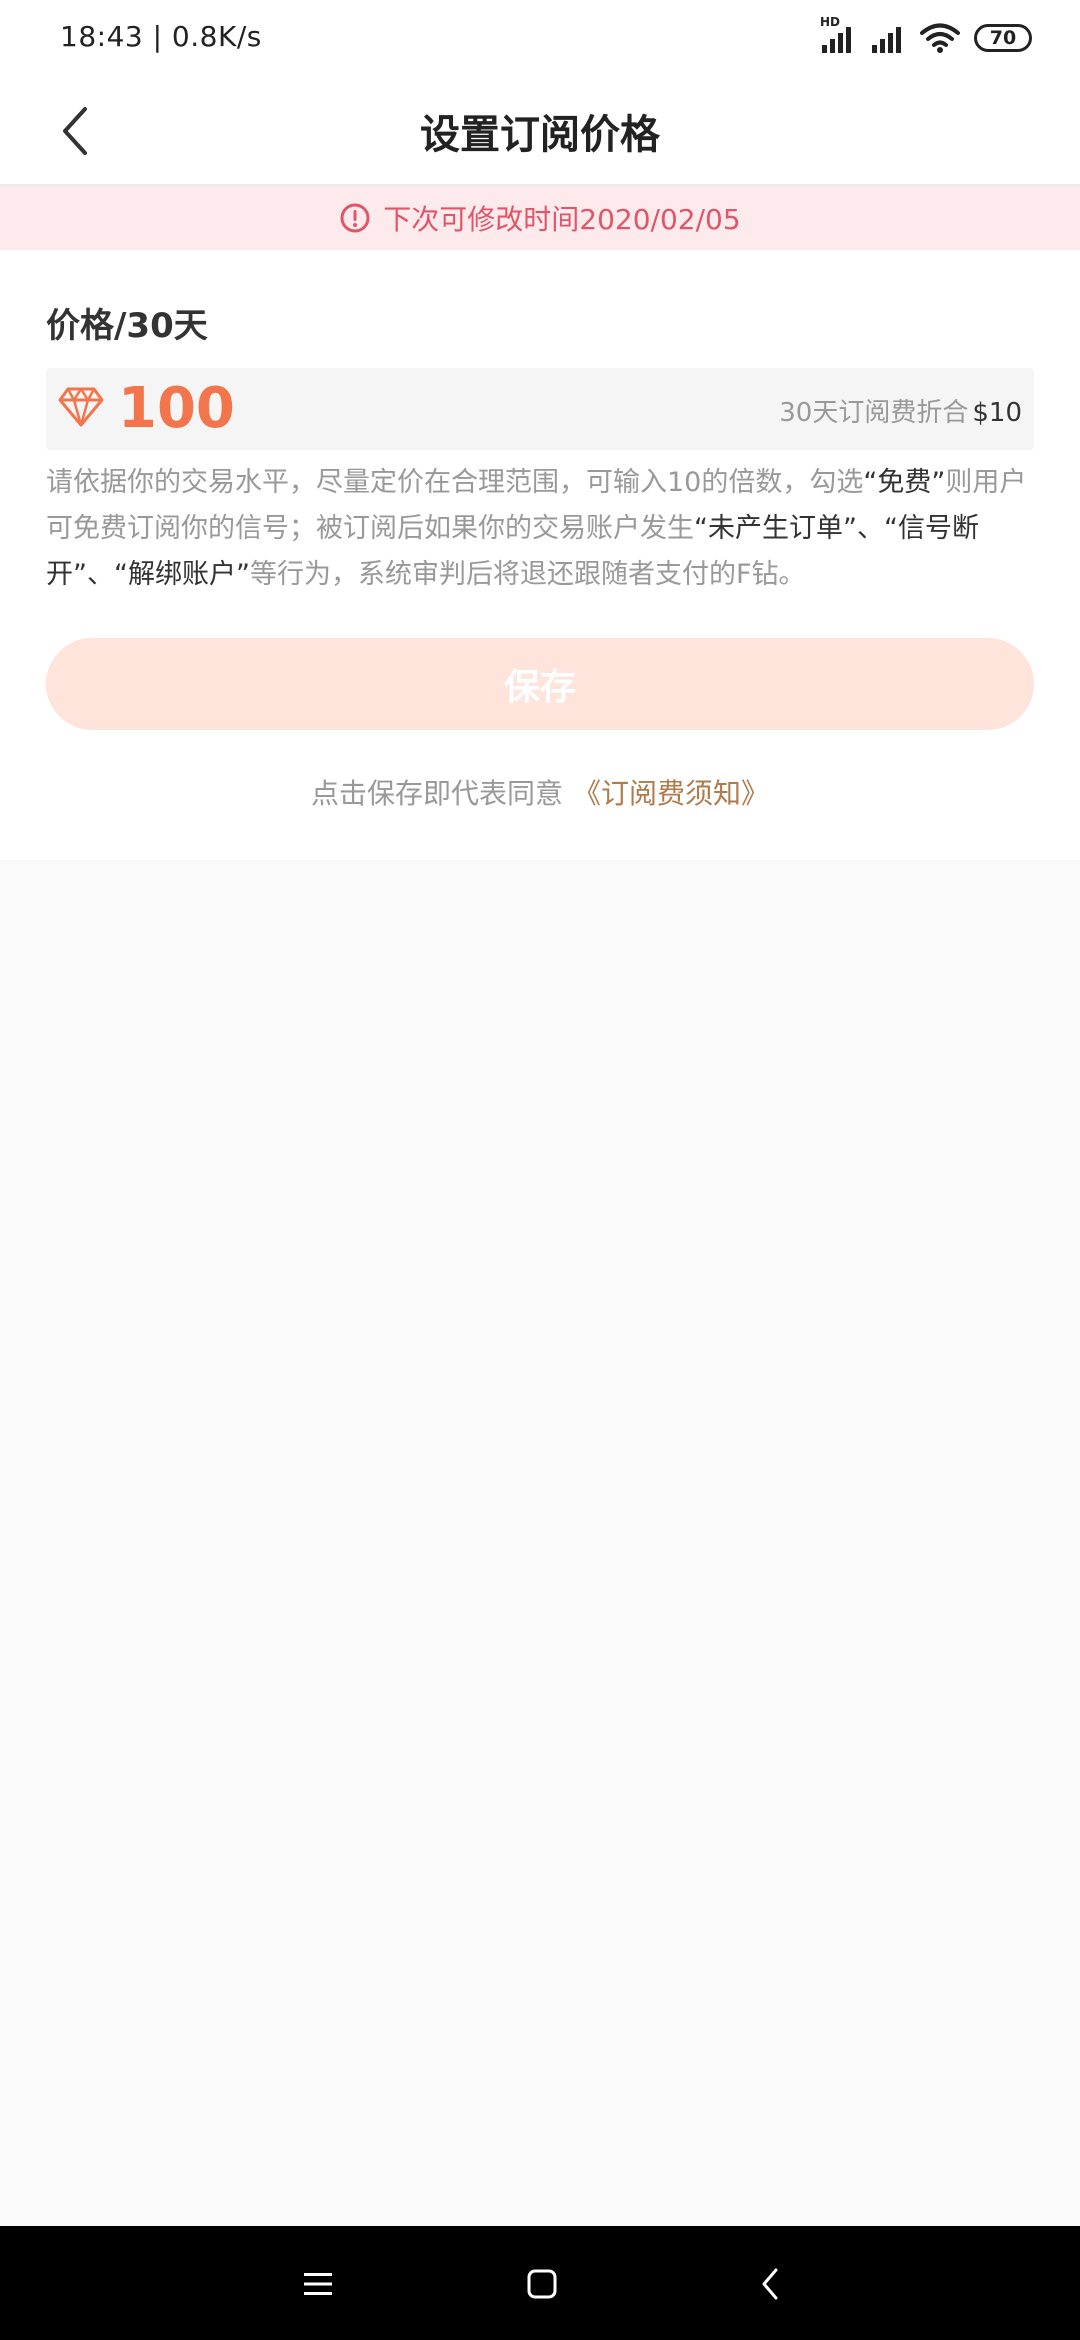 This screenshot has height=2340, width=1080. Describe the element at coordinates (1003, 38) in the screenshot. I see `battery-icon: 70` at that location.